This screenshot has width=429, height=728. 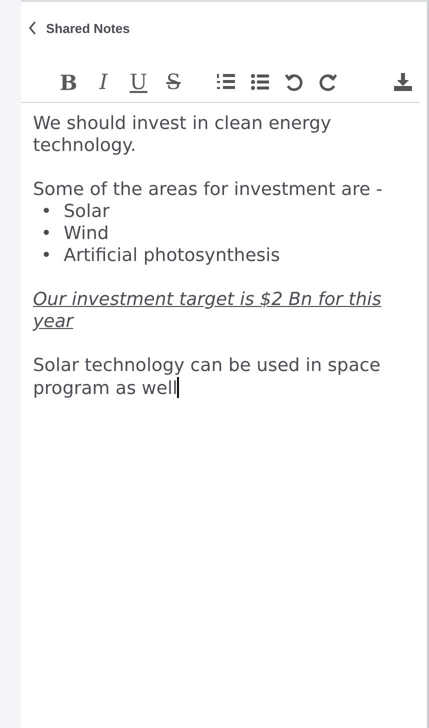 What do you see at coordinates (207, 377) in the screenshot?
I see `note-paragraph: Solar technology can be used in space program as well` at bounding box center [207, 377].